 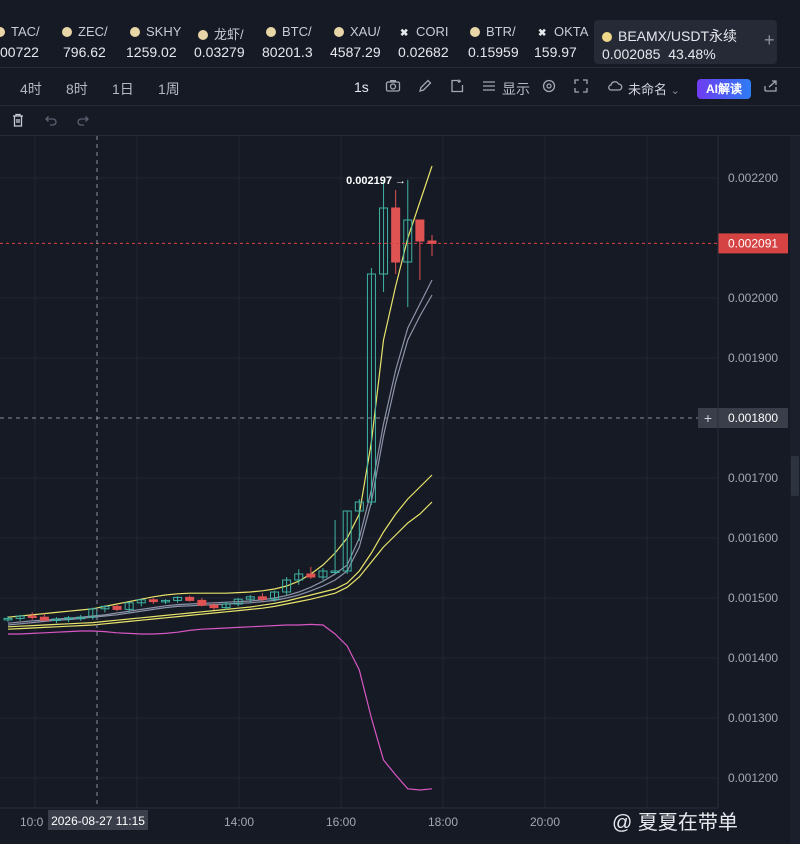 I want to click on y-tick-label: 0.001500, so click(x=753, y=598).